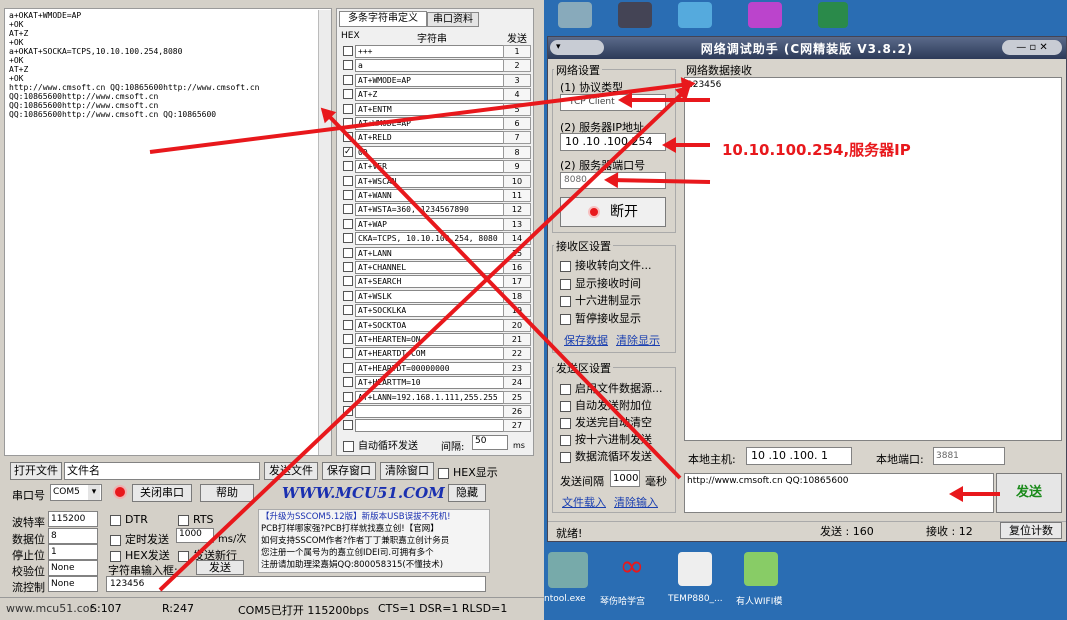 The image size is (1067, 620). What do you see at coordinates (140, 555) in the screenshot?
I see `hex-send-checkbox: HEX发送` at bounding box center [140, 555].